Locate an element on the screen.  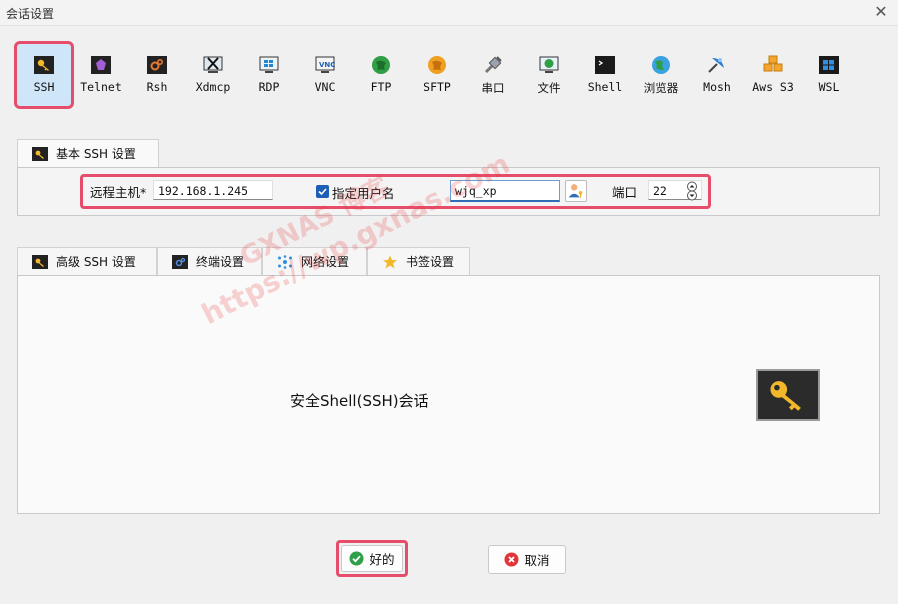
tab-terminal-settings: 终端设置 is located at coordinates (209, 261).